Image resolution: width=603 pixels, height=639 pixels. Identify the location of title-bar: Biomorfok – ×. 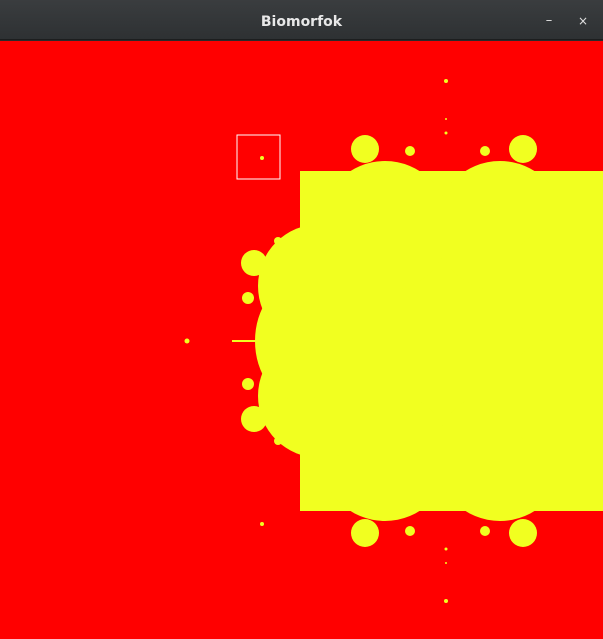
(301, 20).